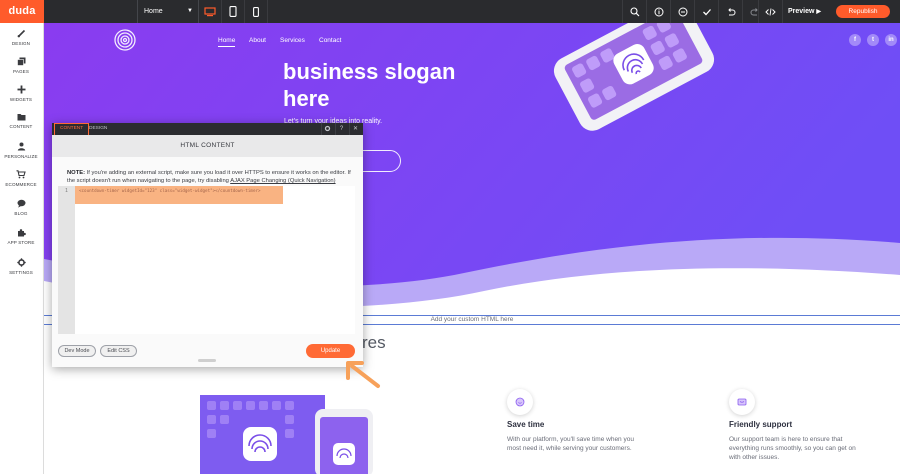 Image resolution: width=900 pixels, height=474 pixels. Describe the element at coordinates (760, 424) in the screenshot. I see `feature-title-support: Friendly support` at that location.